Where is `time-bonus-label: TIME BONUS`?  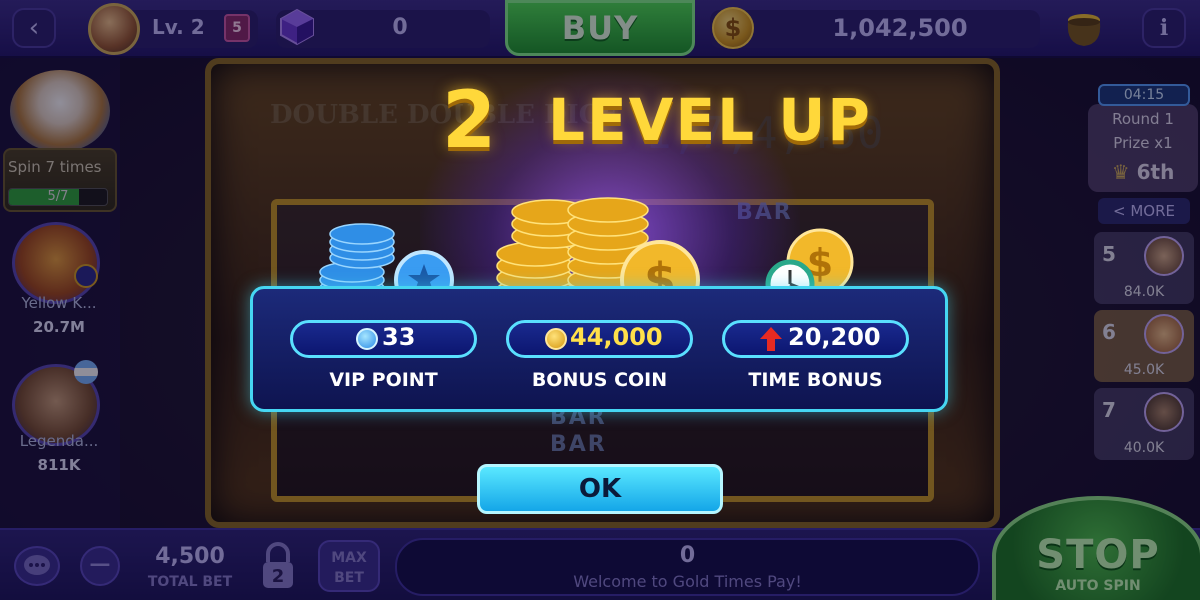 time-bonus-label: TIME BONUS is located at coordinates (815, 380).